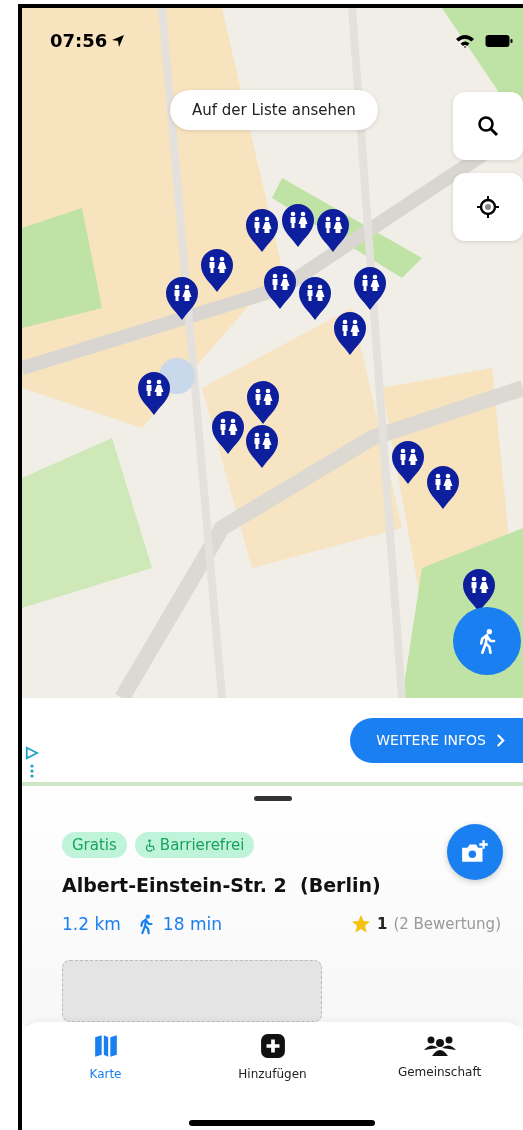 The image size is (523, 1130). What do you see at coordinates (382, 924) in the screenshot?
I see `rating-value: 1` at bounding box center [382, 924].